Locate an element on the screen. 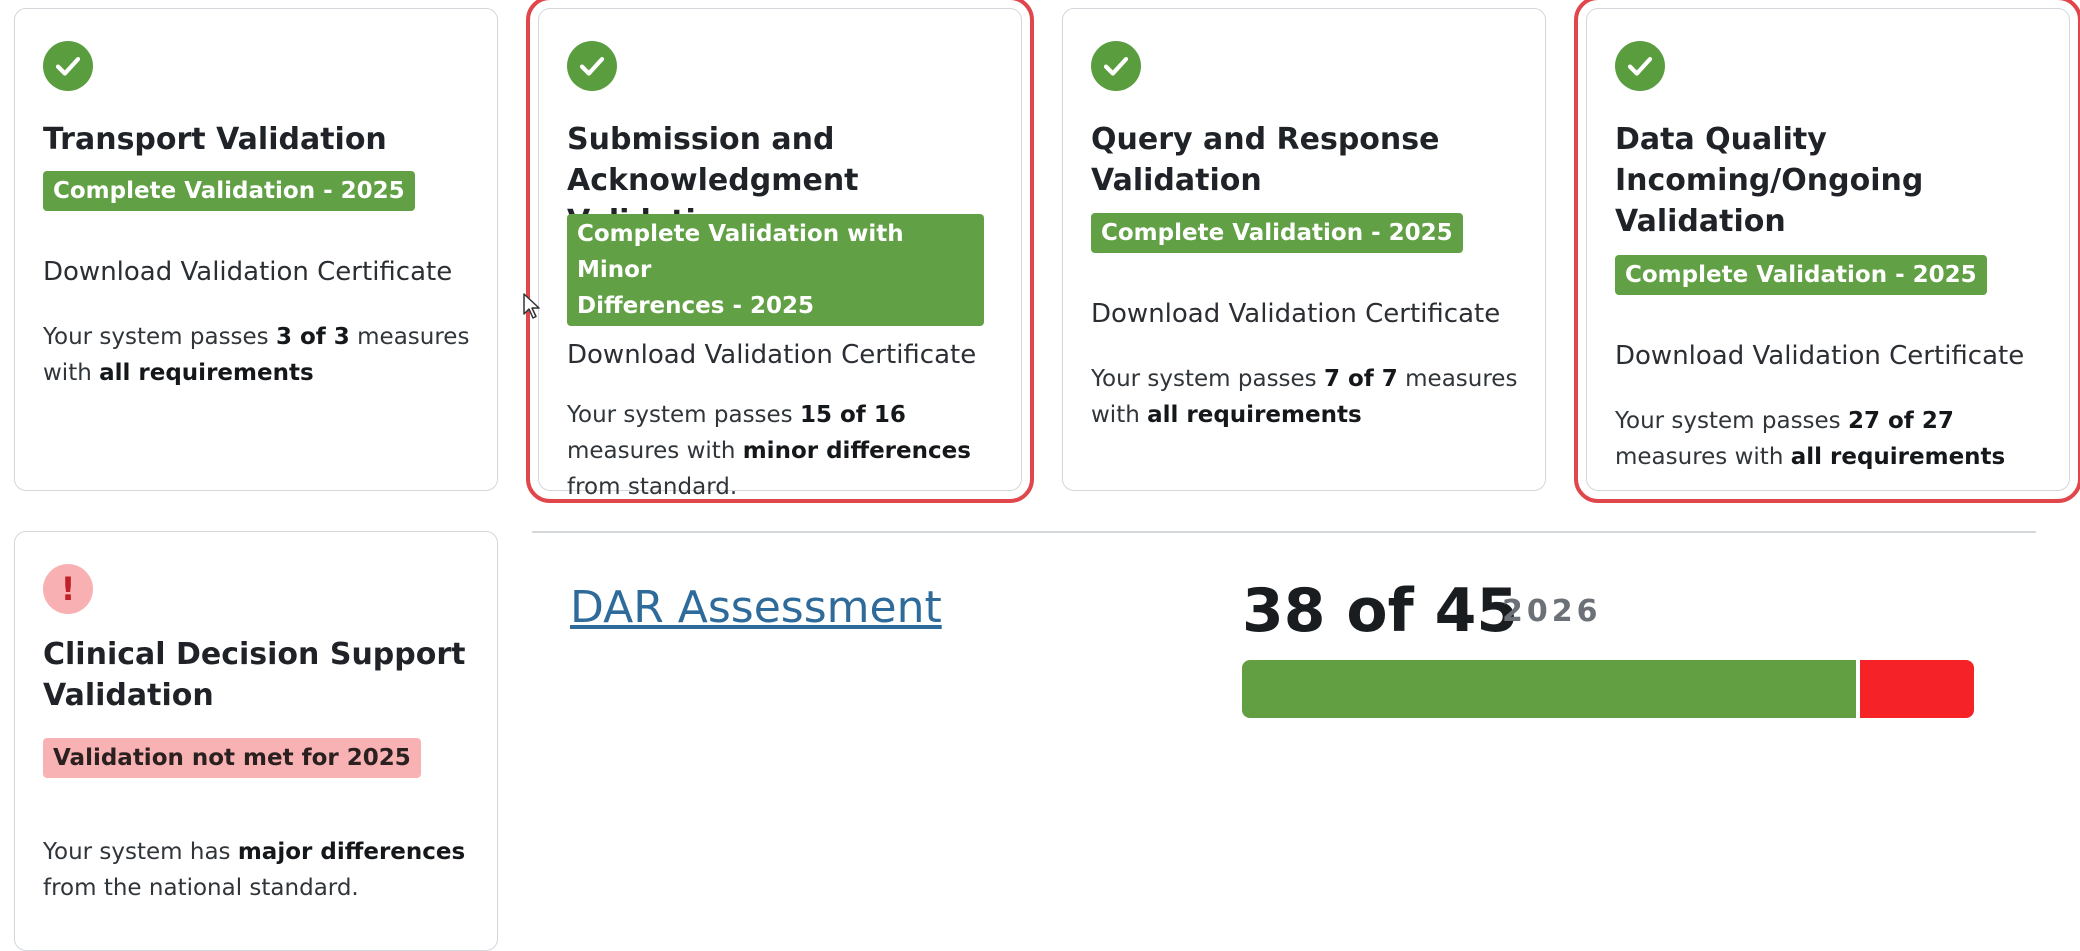  status-badge: Validation not met for 2025 is located at coordinates (232, 758).